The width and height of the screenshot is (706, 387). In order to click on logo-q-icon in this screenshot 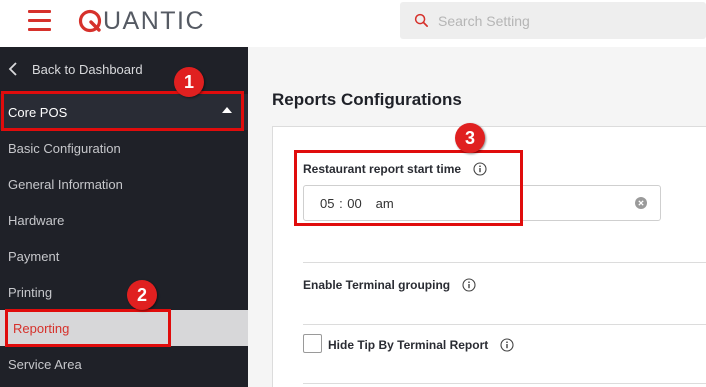, I will do `click(90, 21)`.